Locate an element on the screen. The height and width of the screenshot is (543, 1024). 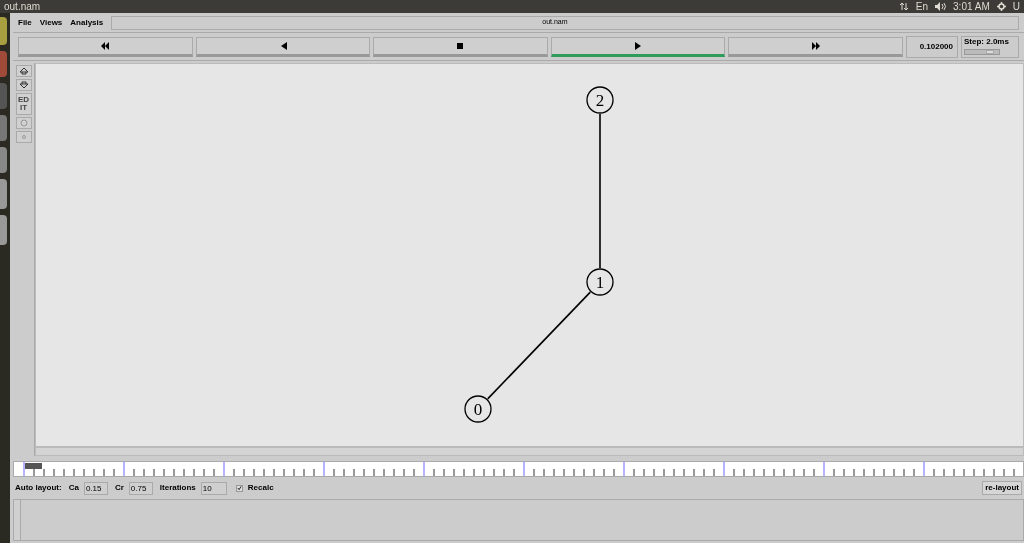
recalc-checkbox is located at coordinates (239, 488).